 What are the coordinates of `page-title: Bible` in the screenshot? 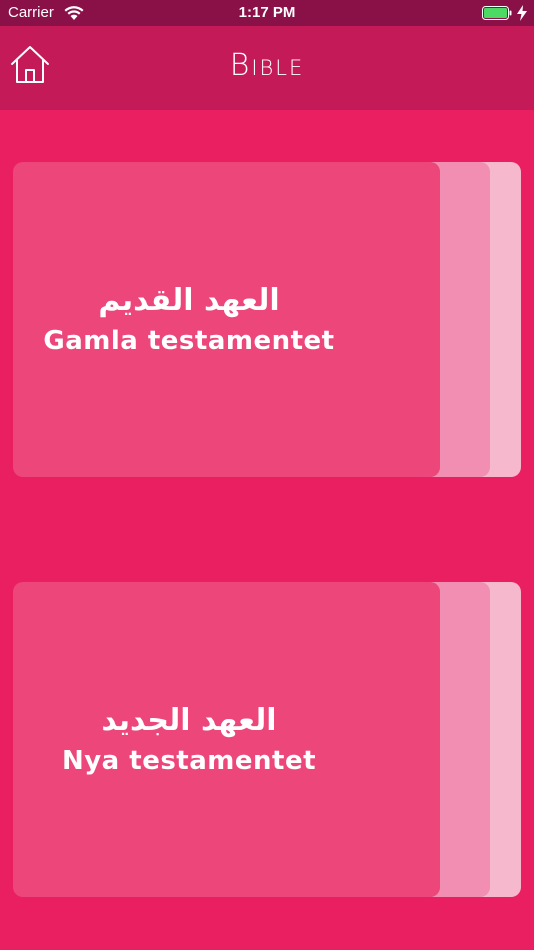 It's located at (267, 65).